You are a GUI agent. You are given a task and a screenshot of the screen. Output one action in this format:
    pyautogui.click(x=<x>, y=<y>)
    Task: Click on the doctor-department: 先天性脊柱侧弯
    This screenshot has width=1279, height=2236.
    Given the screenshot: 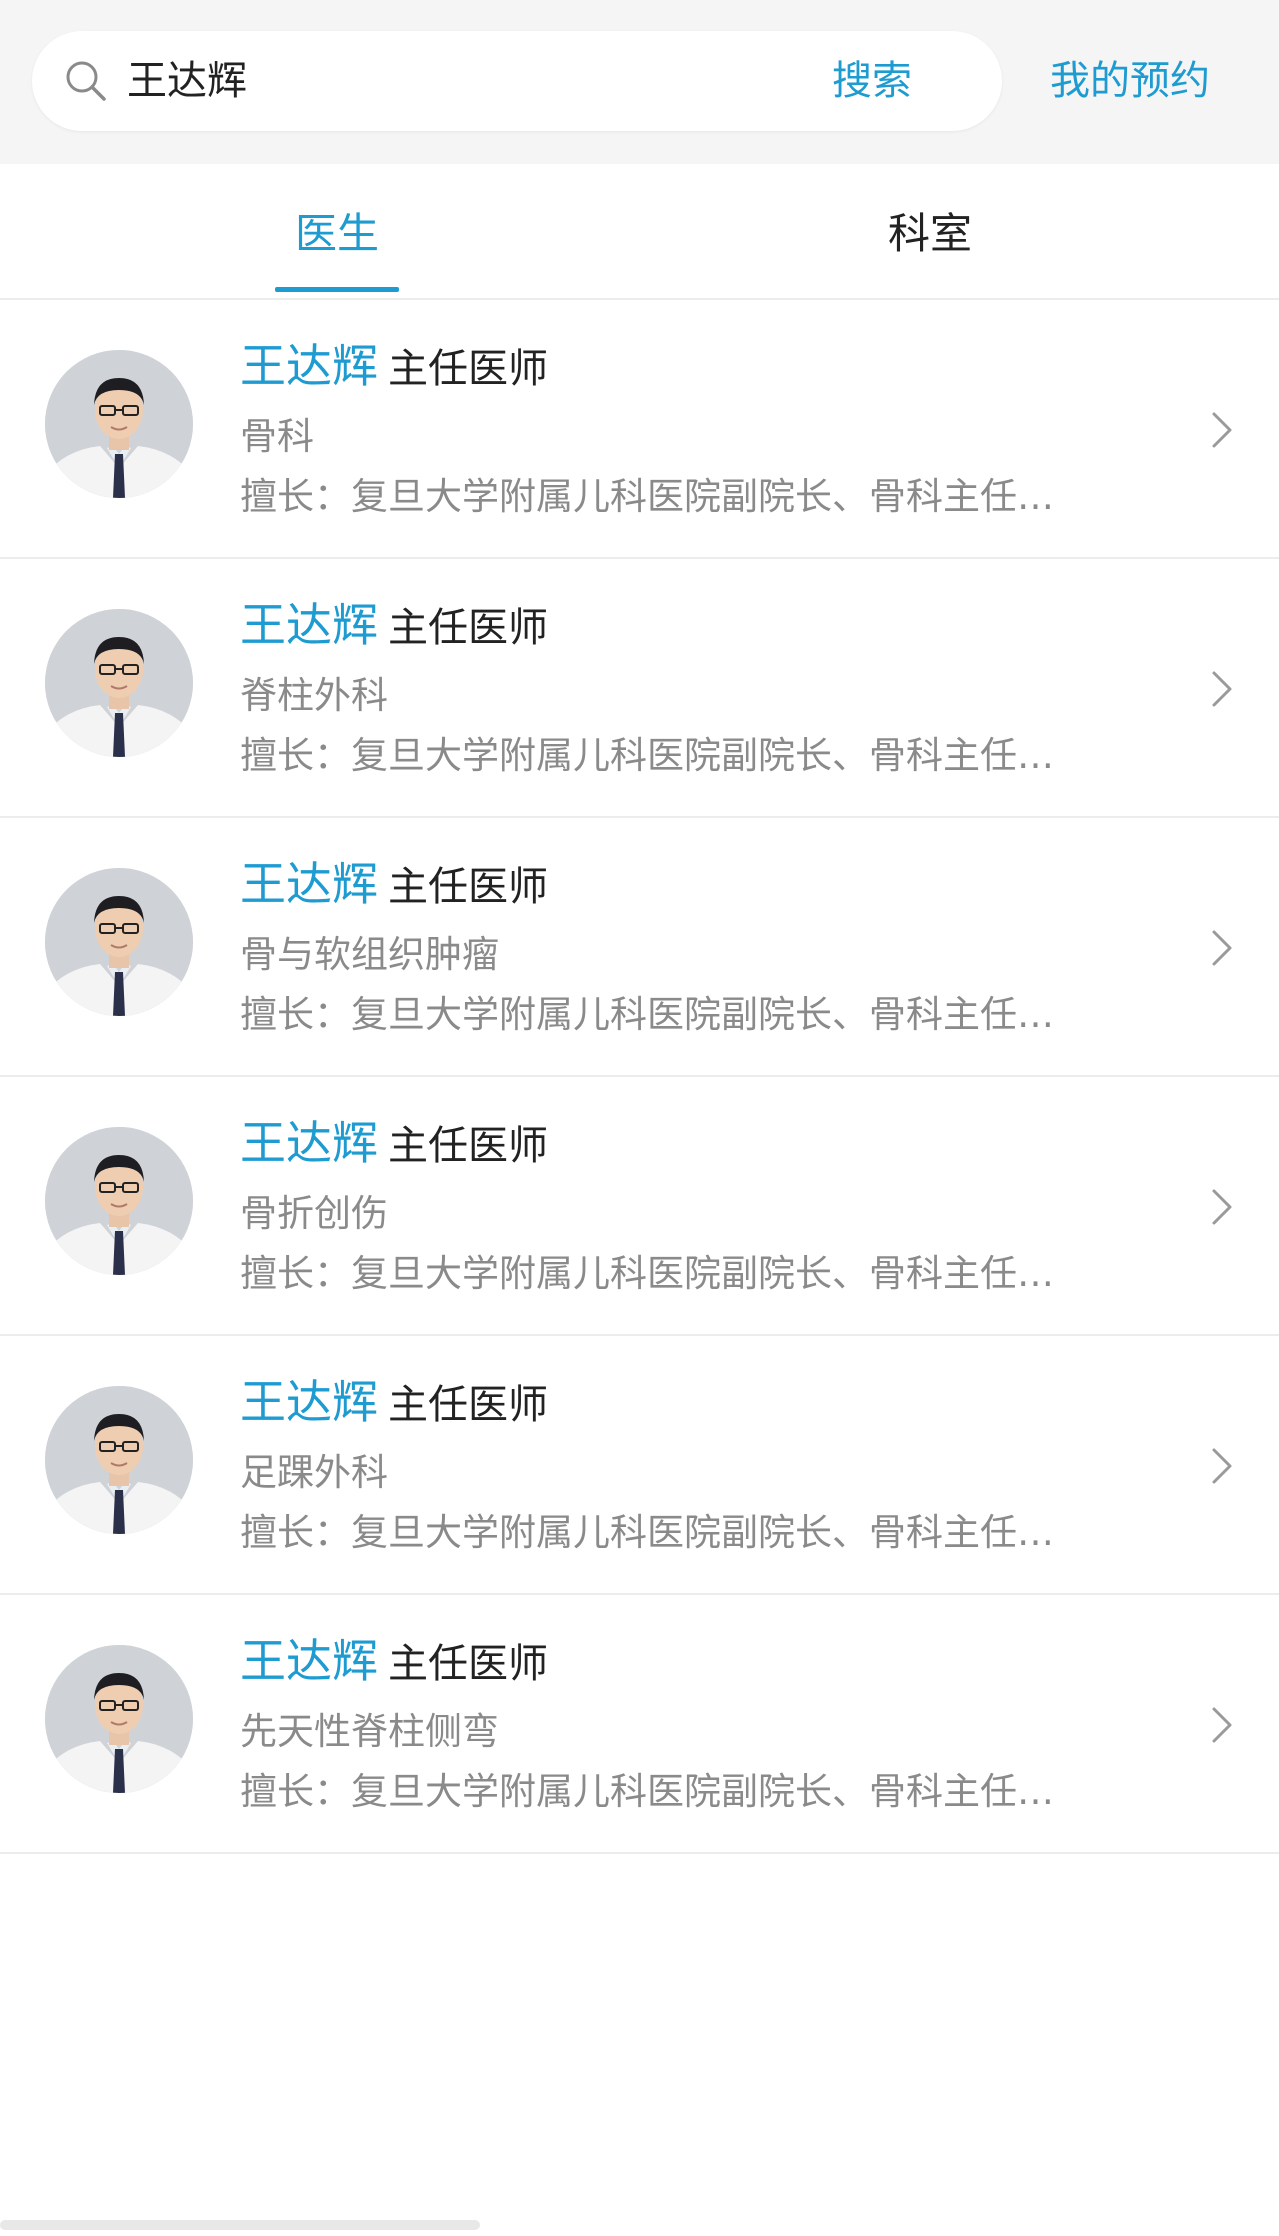 What is the action you would take?
    pyautogui.click(x=369, y=1731)
    